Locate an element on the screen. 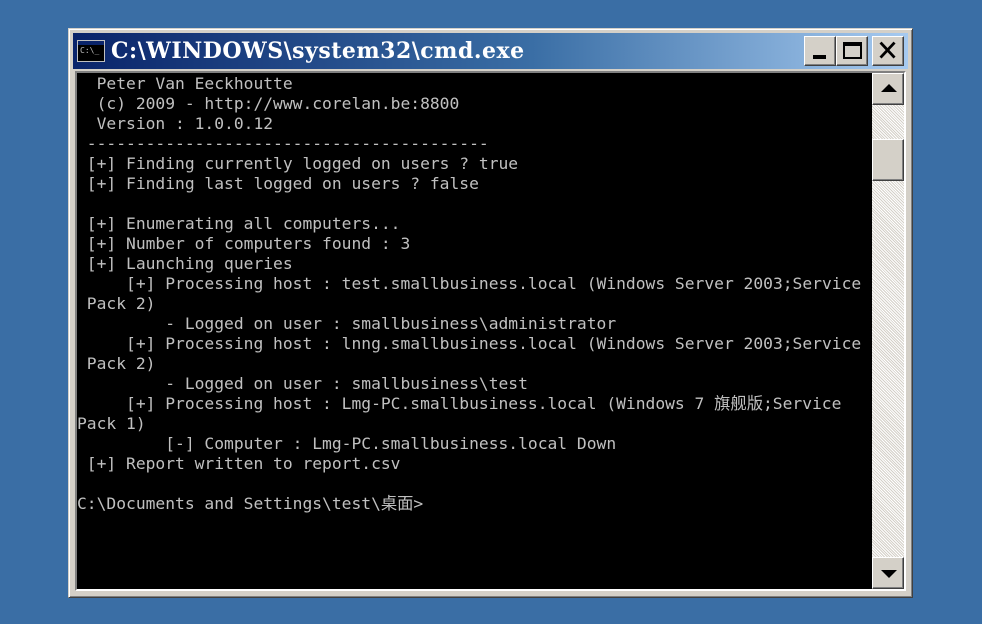  minimize-icon is located at coordinates (819, 57).